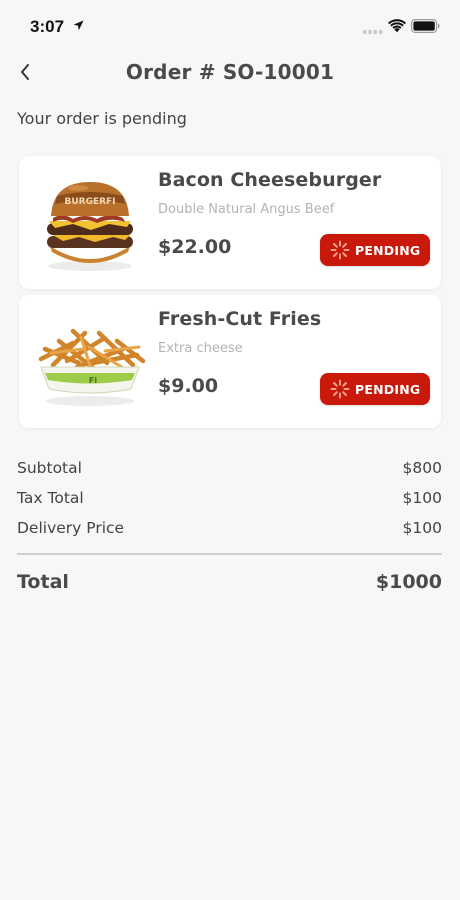 The height and width of the screenshot is (900, 460). What do you see at coordinates (230, 26) in the screenshot?
I see `status-bar: 3:07` at bounding box center [230, 26].